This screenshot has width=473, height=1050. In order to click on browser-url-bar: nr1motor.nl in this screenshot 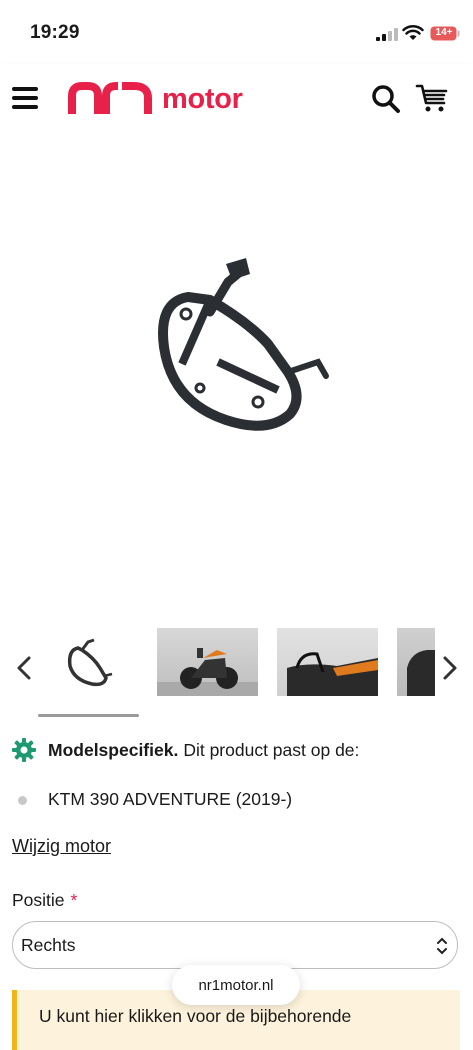, I will do `click(236, 985)`.